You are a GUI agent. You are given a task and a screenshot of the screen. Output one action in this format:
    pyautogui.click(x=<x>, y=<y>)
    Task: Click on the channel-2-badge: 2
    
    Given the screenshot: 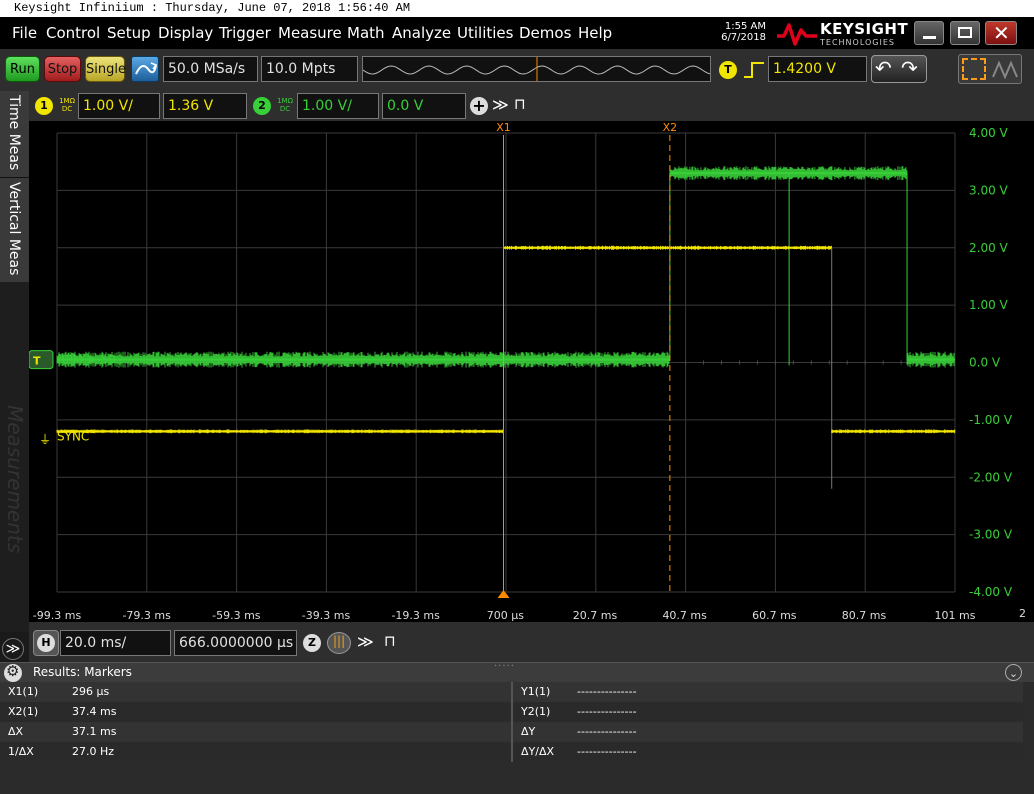 What is the action you would take?
    pyautogui.click(x=262, y=106)
    